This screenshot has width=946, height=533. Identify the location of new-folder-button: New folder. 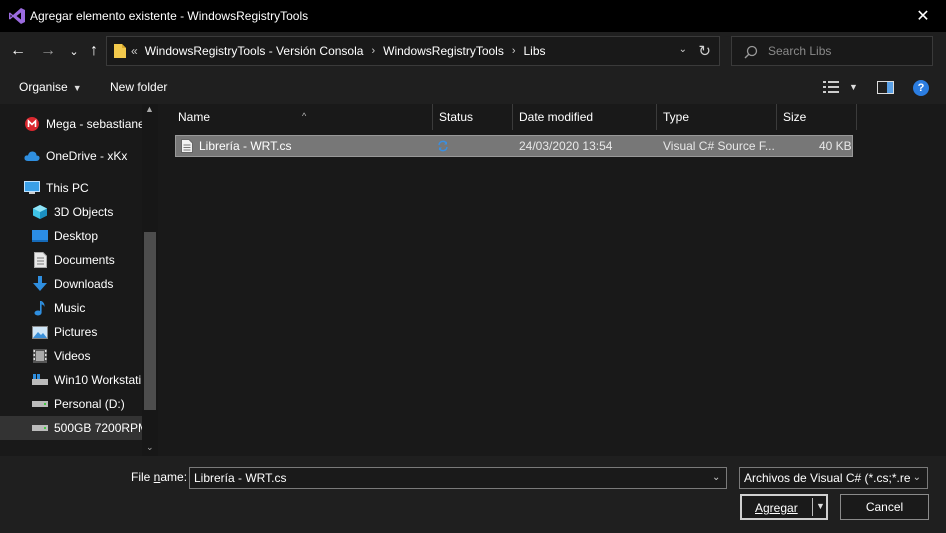
(138, 87).